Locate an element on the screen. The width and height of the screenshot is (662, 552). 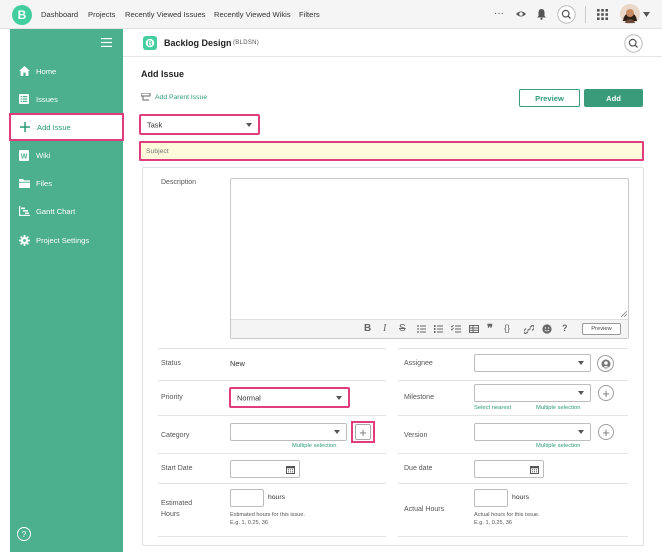
italic-icon: I is located at coordinates (384, 328).